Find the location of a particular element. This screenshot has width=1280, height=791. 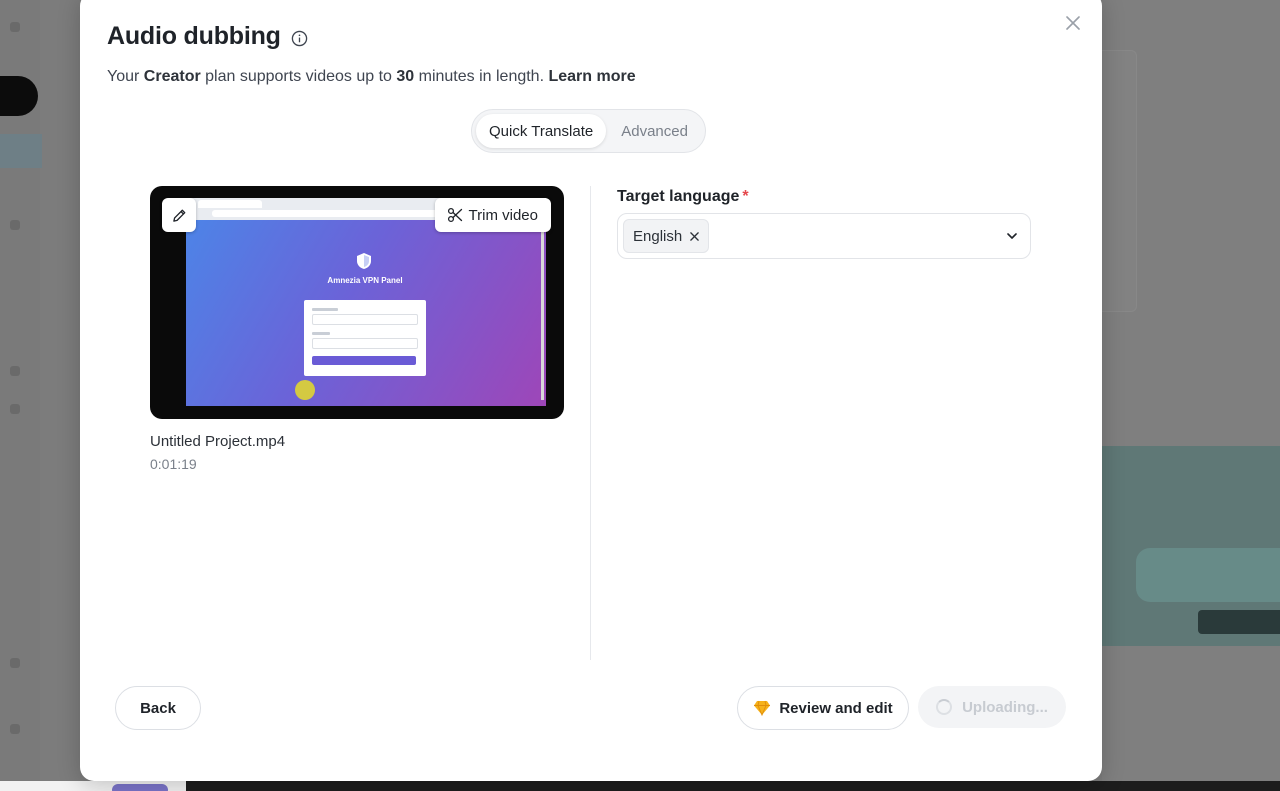

plan-minute-limit: 30 is located at coordinates (405, 76).